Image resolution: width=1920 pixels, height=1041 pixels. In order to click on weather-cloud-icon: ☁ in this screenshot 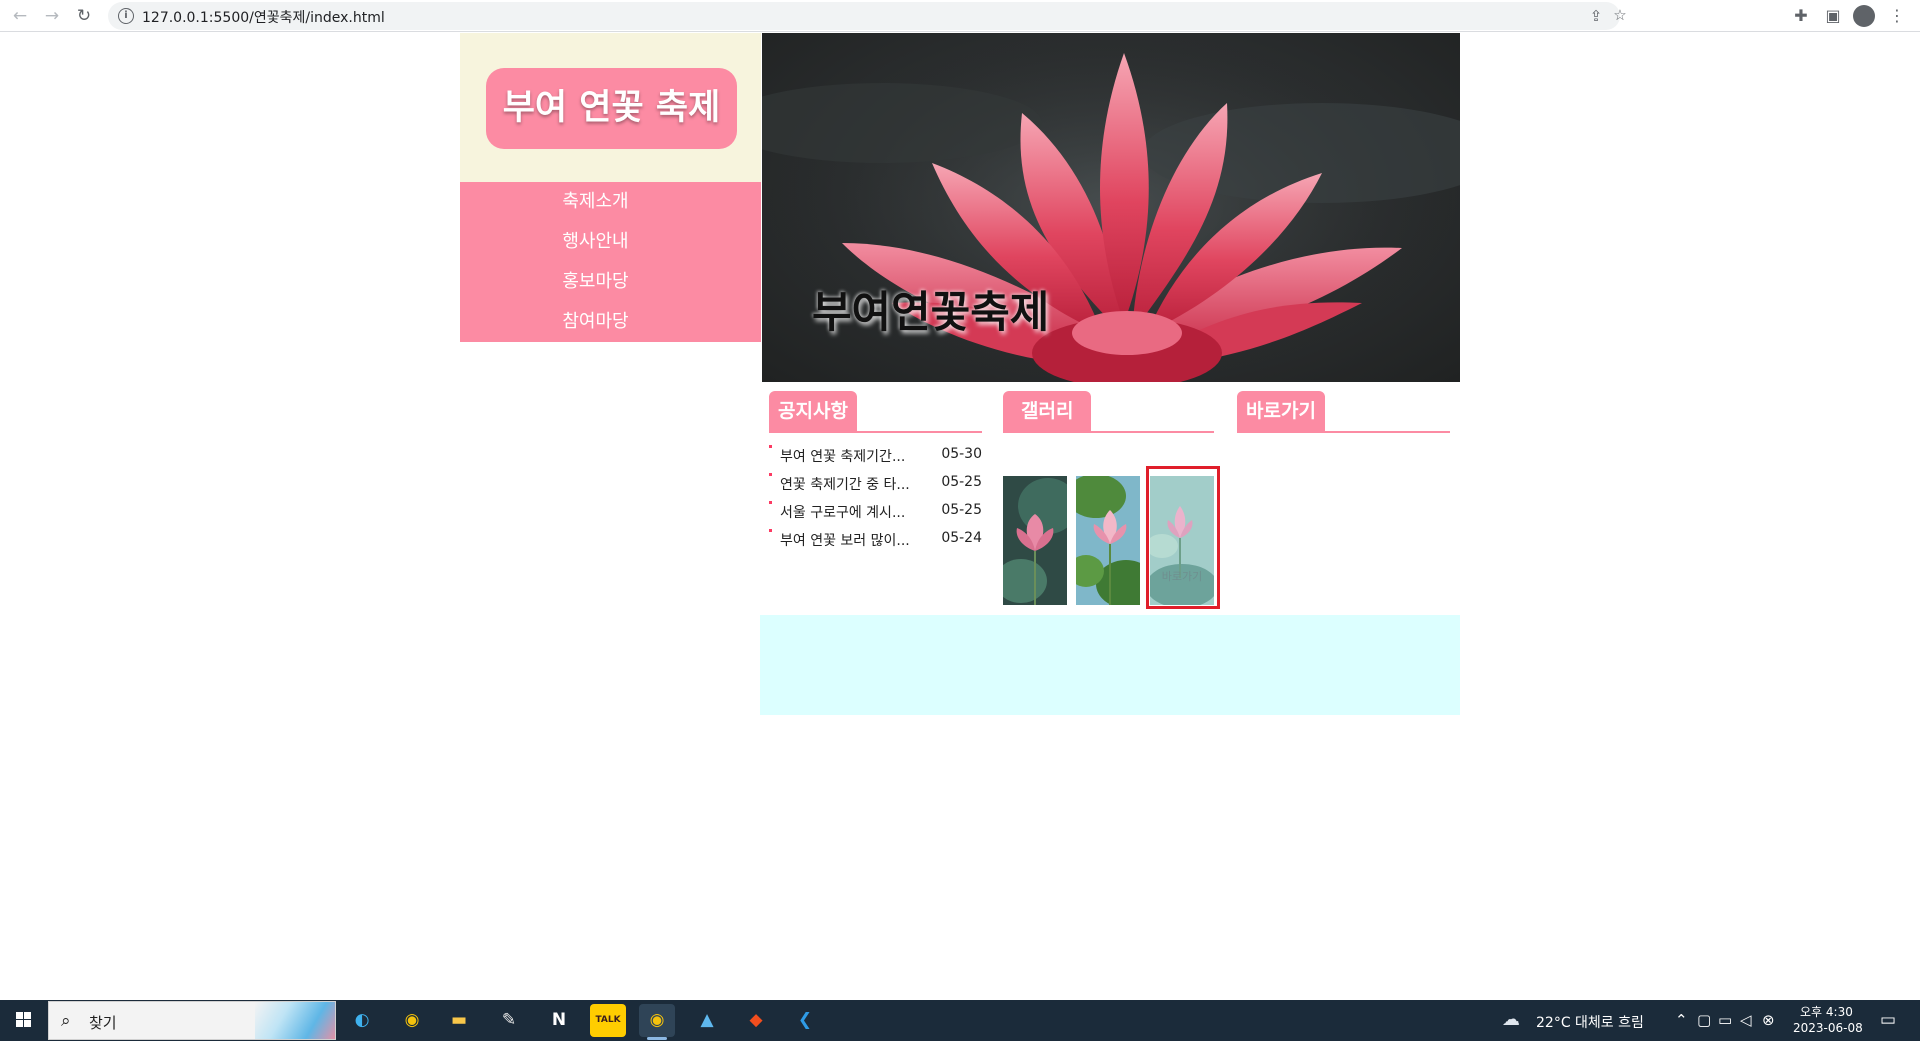, I will do `click(1511, 1019)`.